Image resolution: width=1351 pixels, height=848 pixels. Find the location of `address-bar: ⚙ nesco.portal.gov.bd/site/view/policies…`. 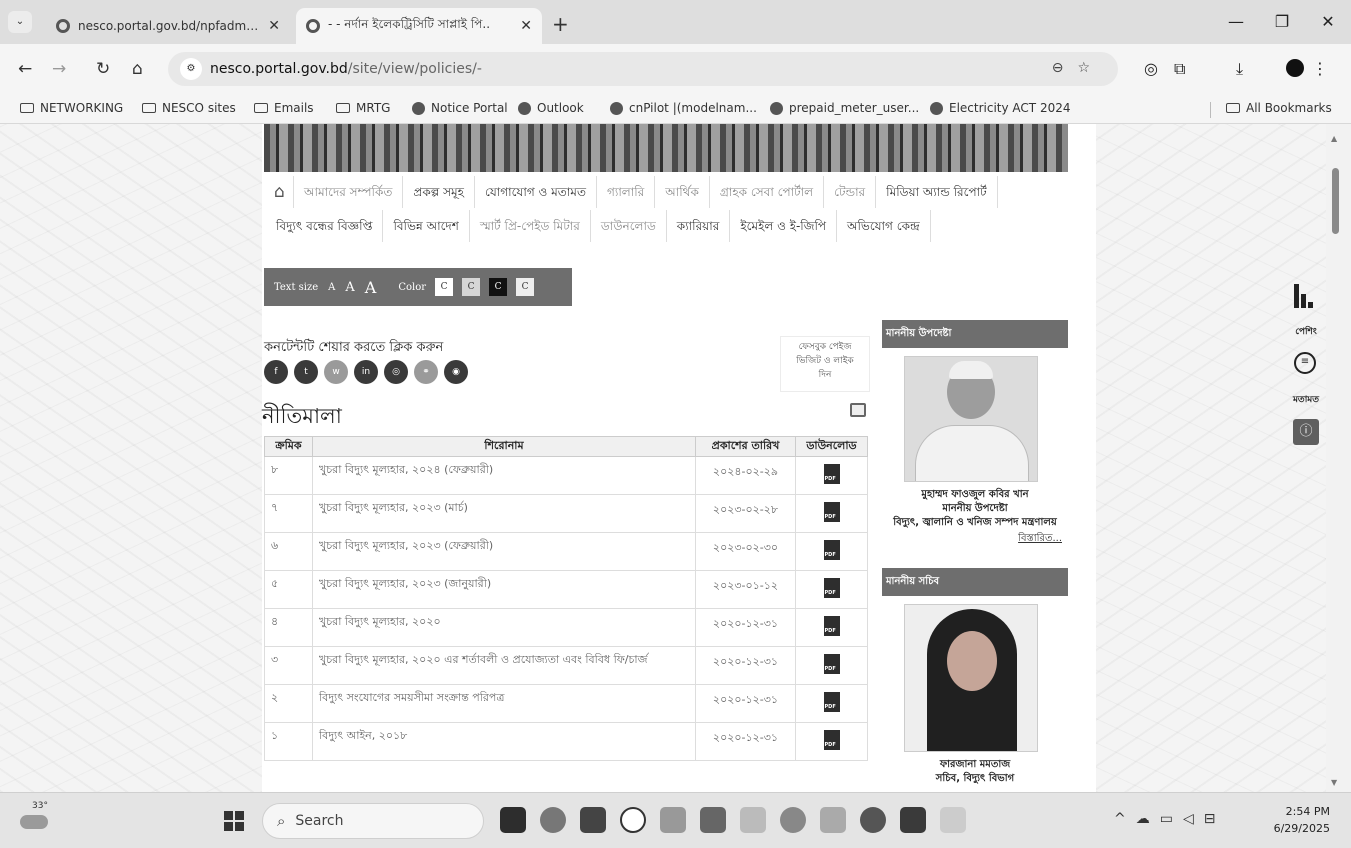

address-bar: ⚙ nesco.portal.gov.bd/site/view/policies… is located at coordinates (643, 69).